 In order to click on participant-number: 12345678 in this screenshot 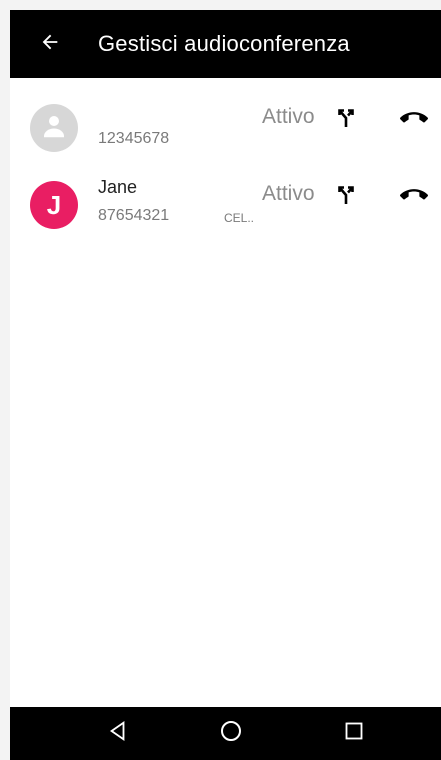, I will do `click(134, 138)`.